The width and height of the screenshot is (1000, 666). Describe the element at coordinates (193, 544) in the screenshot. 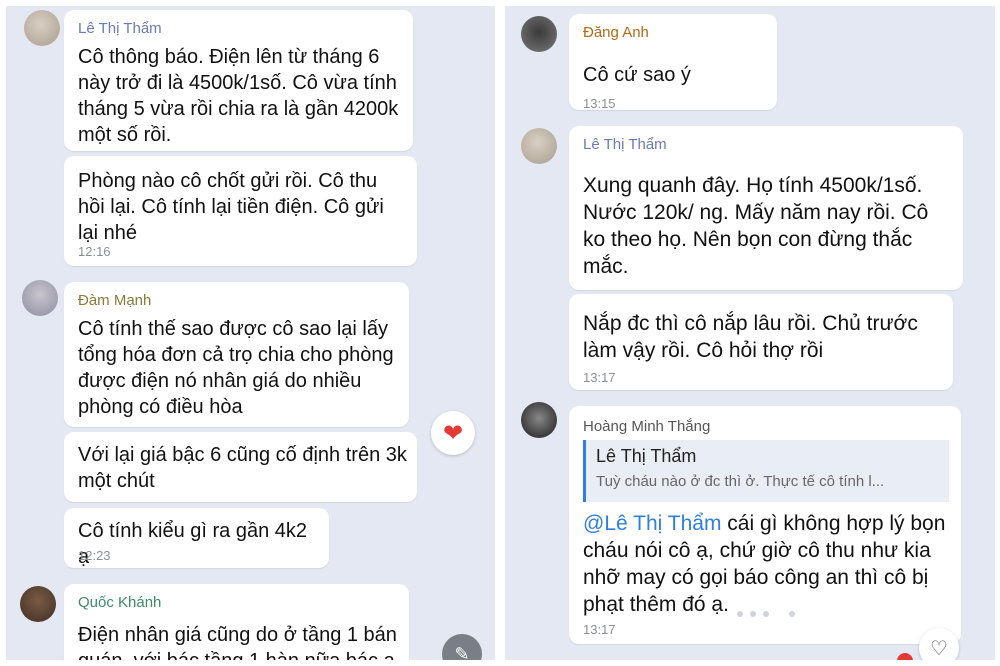

I see `message-text: Cô tính kiểu gì ra gần 4k2 ạ` at that location.